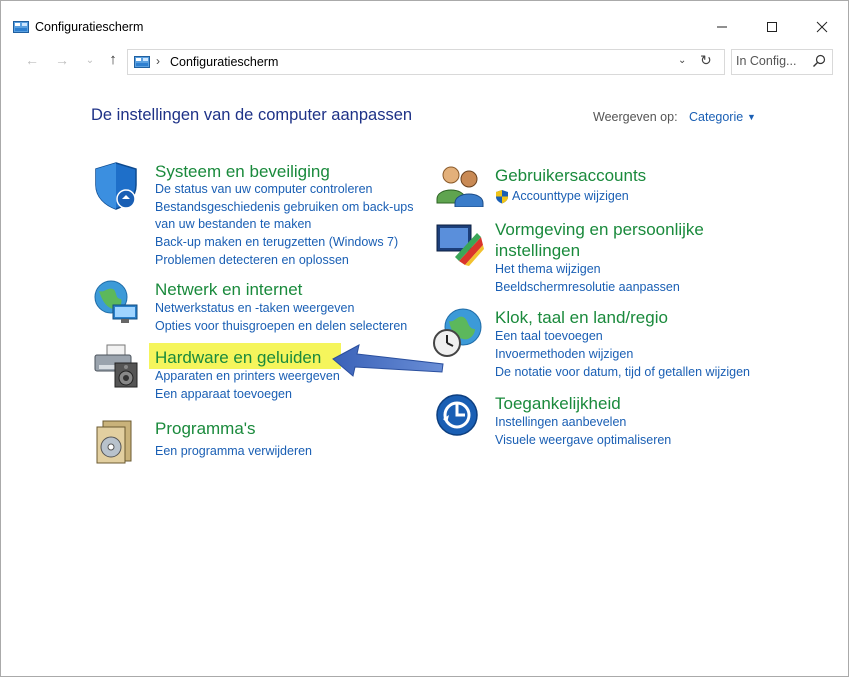  Describe the element at coordinates (570, 175) in the screenshot. I see `category-title-user-accounts: Gebruikersaccounts` at that location.